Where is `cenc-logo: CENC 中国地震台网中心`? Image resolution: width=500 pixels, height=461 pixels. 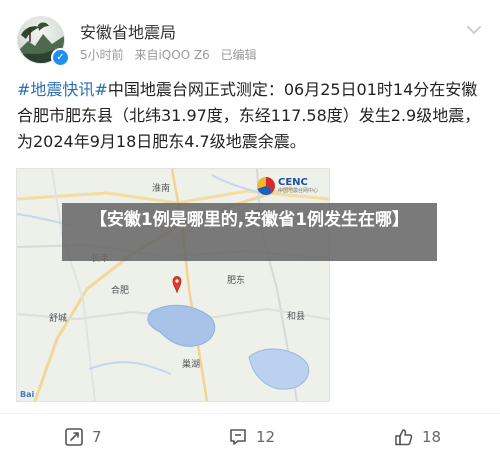
cenc-logo: CENC 中国地震台网中心 is located at coordinates (288, 186).